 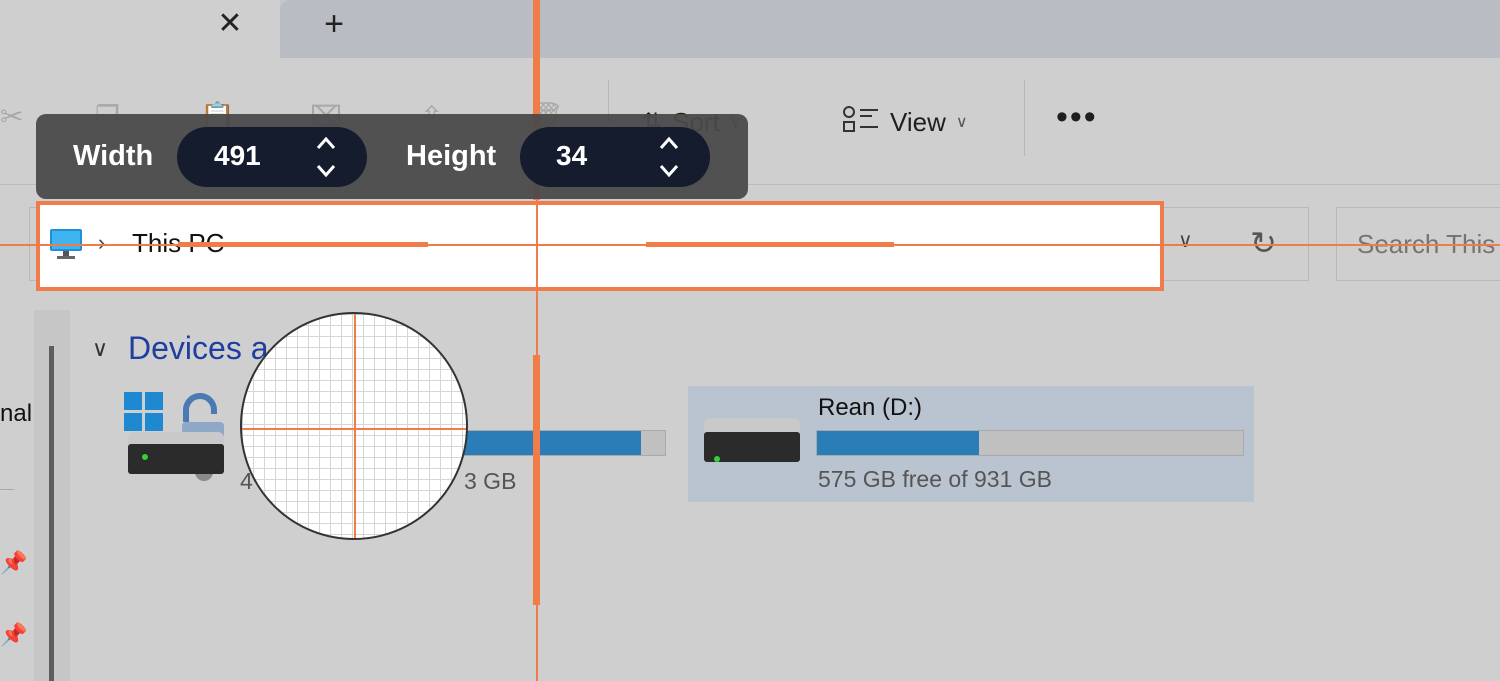 What do you see at coordinates (961, 122) in the screenshot?
I see `chevron-down-icon: ∨` at bounding box center [961, 122].